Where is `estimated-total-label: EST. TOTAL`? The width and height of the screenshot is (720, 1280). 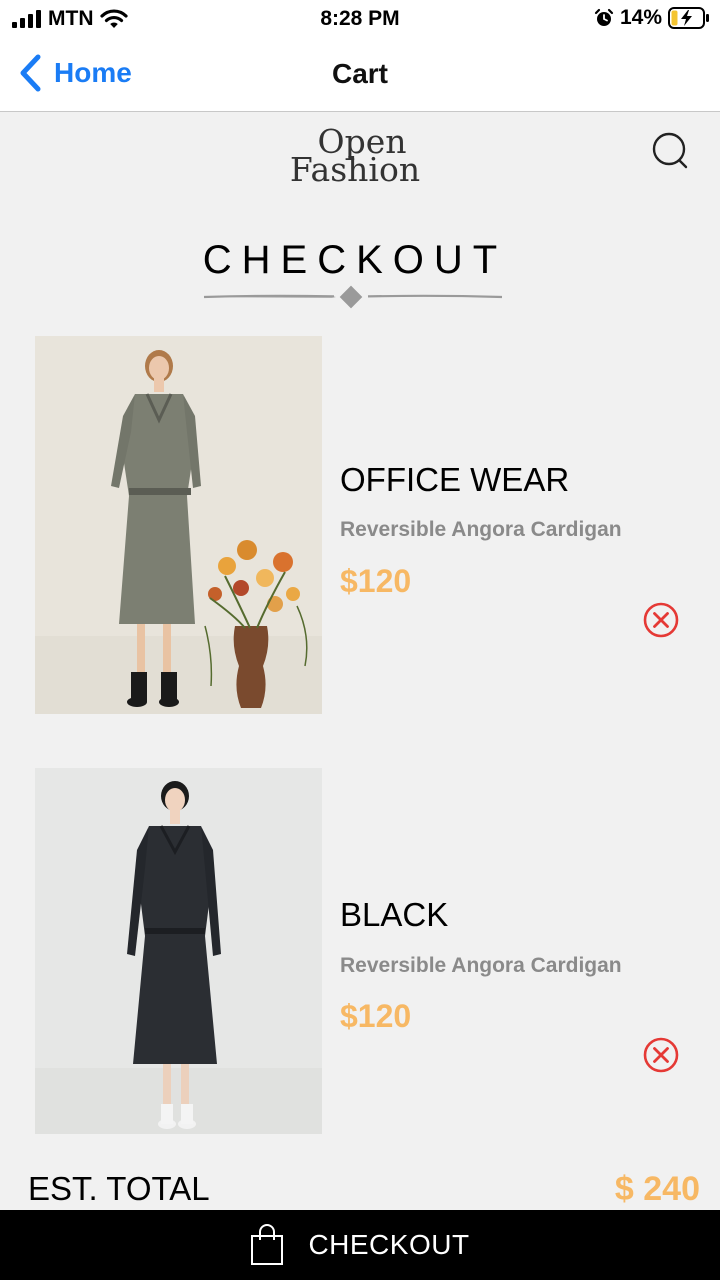 estimated-total-label: EST. TOTAL is located at coordinates (119, 1188).